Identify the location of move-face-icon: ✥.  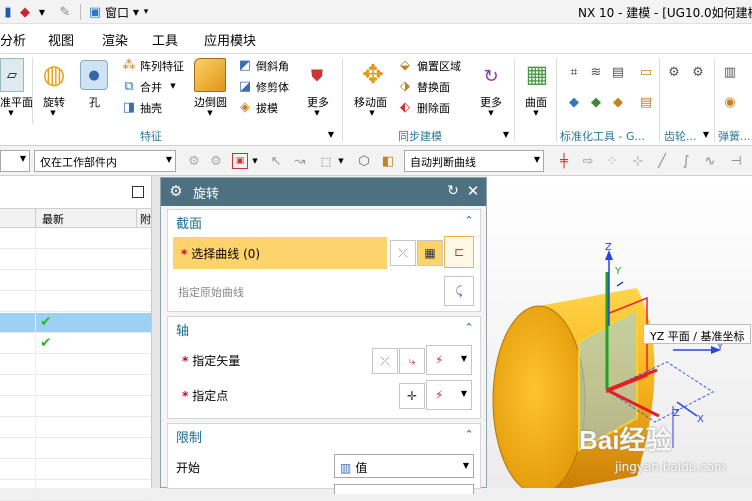
(373, 75).